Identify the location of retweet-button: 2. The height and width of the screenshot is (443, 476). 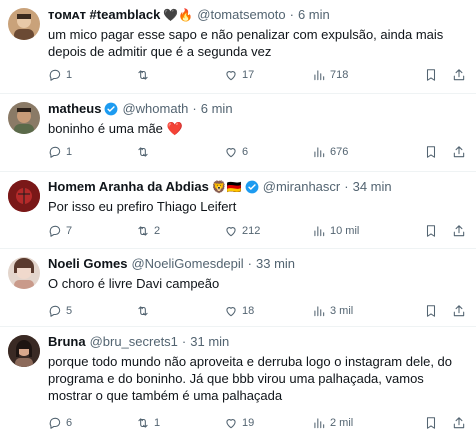
(148, 231).